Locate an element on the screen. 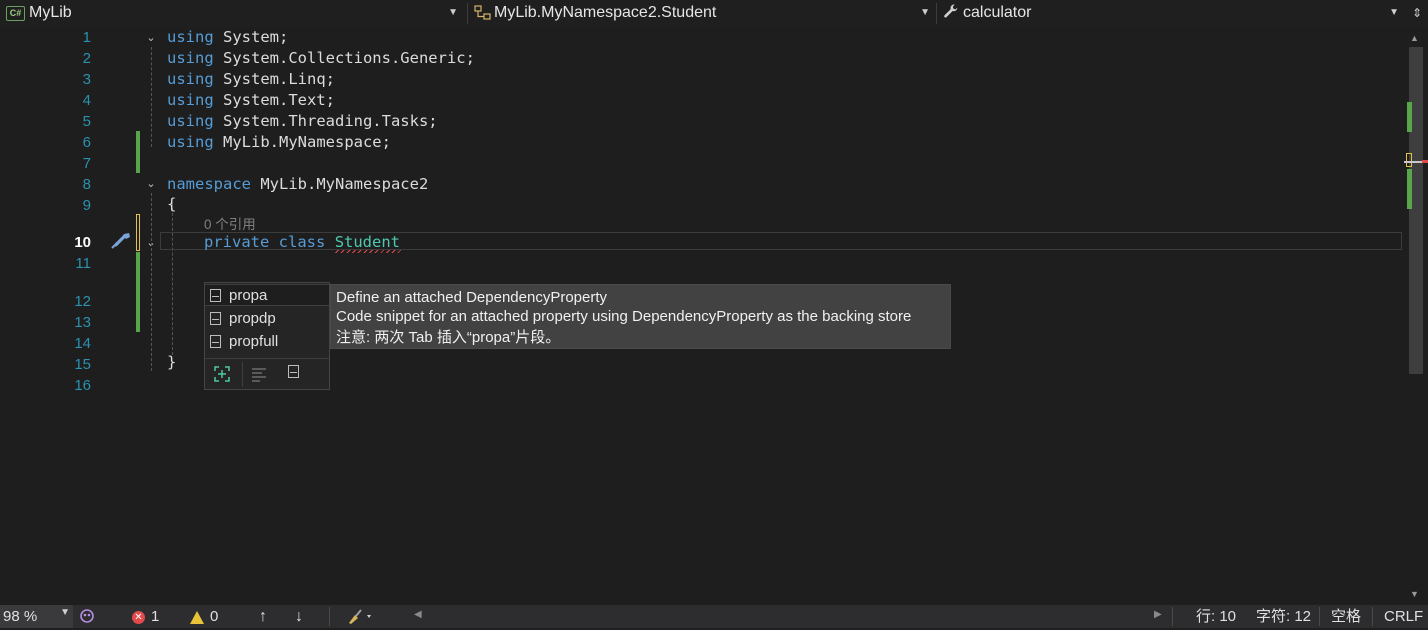 The height and width of the screenshot is (630, 1428). line-number: 15 is located at coordinates (82, 364).